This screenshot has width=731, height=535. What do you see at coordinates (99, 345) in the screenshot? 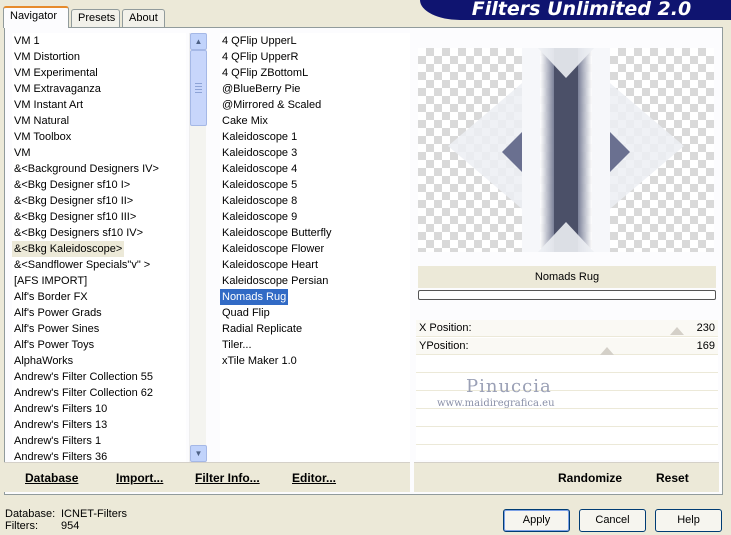
I see `category-item: Alf's Power Toys` at bounding box center [99, 345].